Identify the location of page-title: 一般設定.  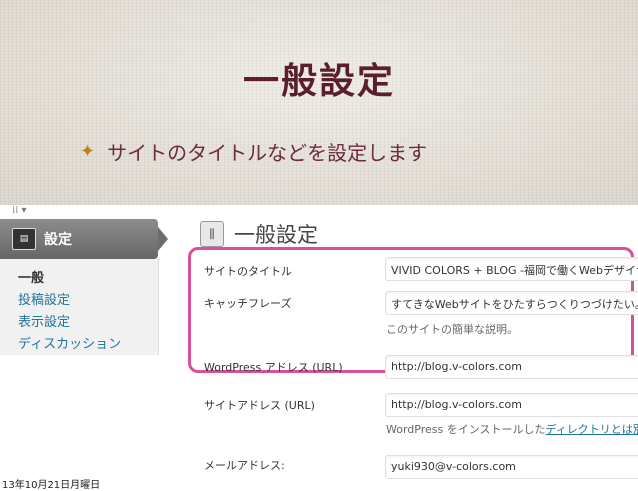
(276, 235).